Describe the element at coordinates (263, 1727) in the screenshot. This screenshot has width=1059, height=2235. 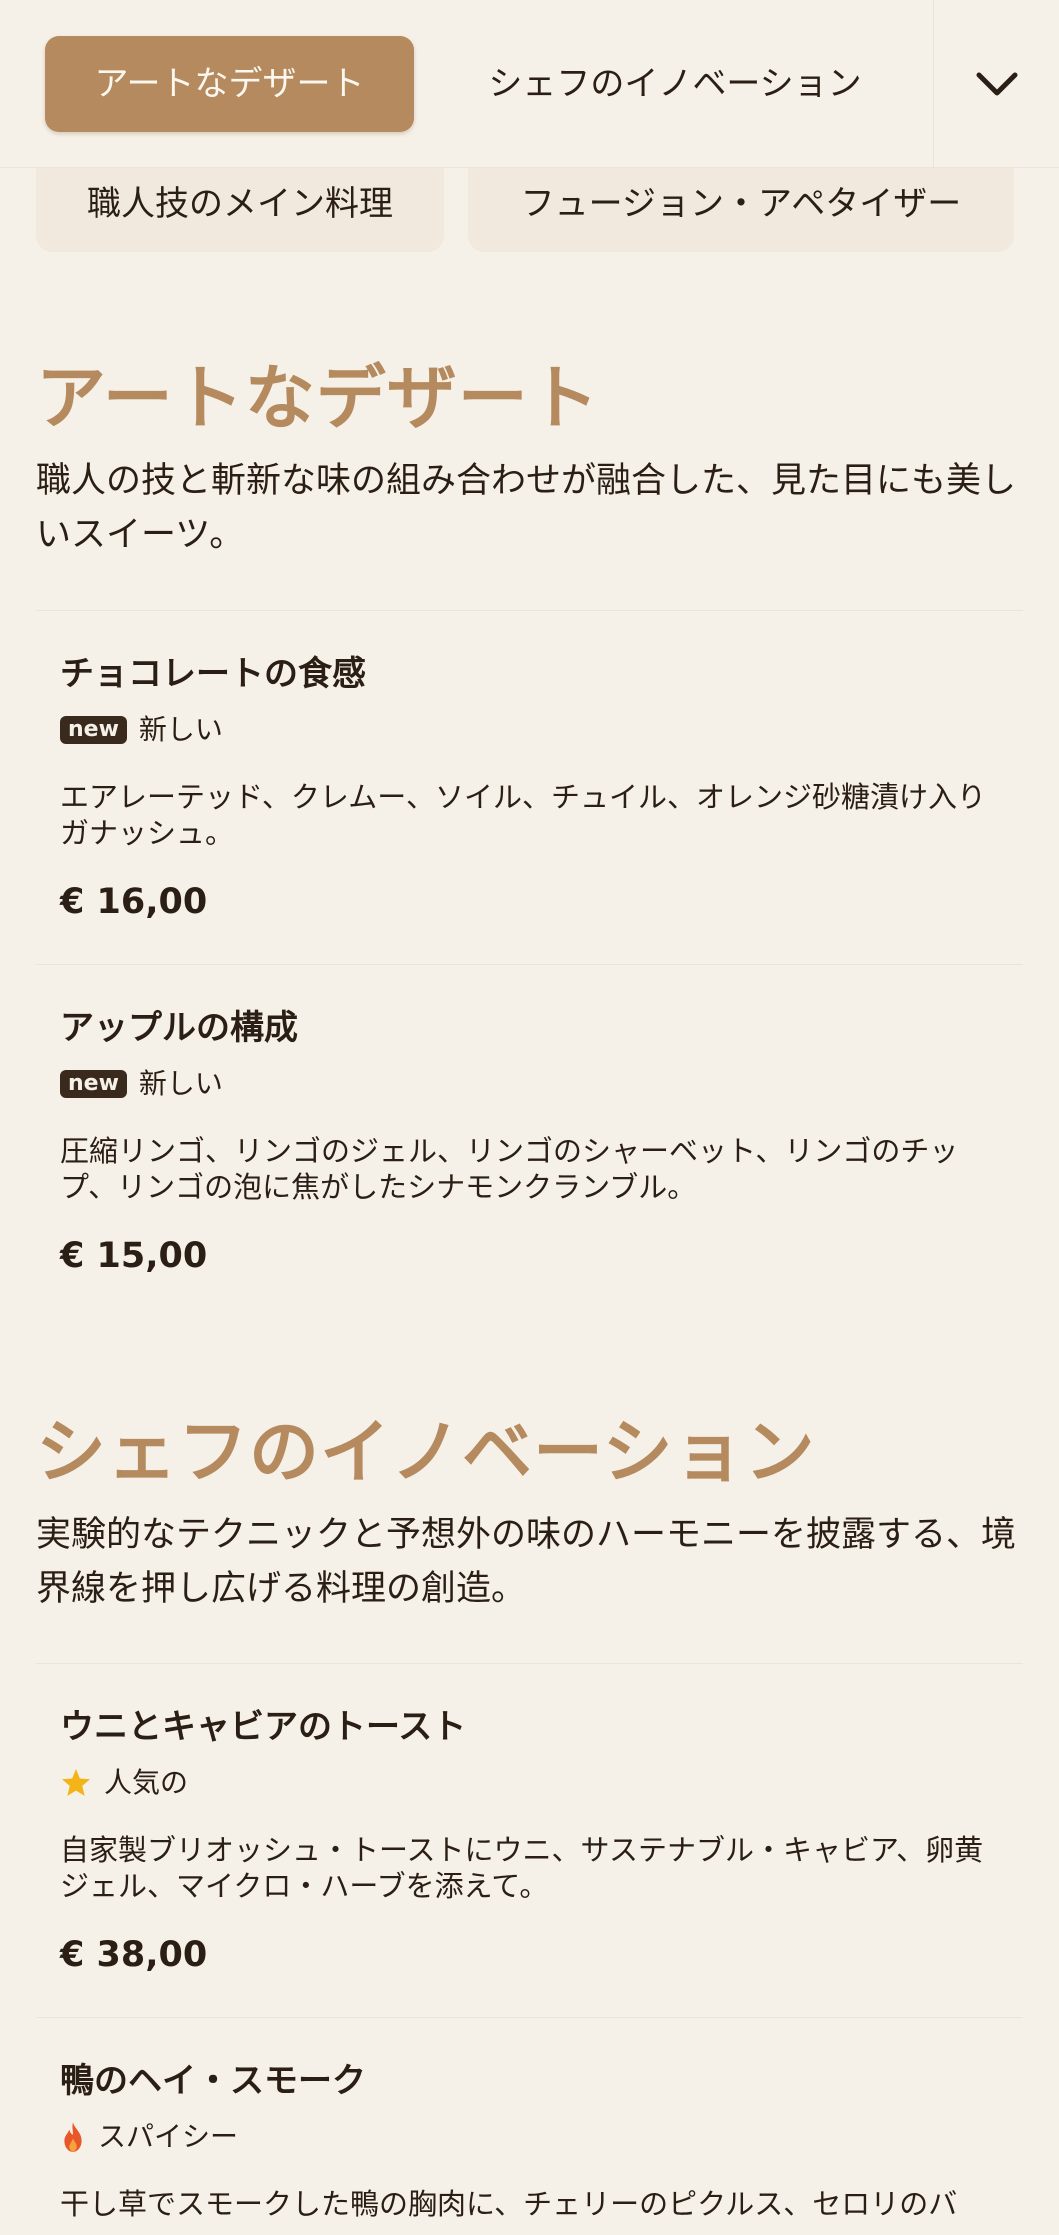
I see `item-name: ウニとキャビアのトースト` at that location.